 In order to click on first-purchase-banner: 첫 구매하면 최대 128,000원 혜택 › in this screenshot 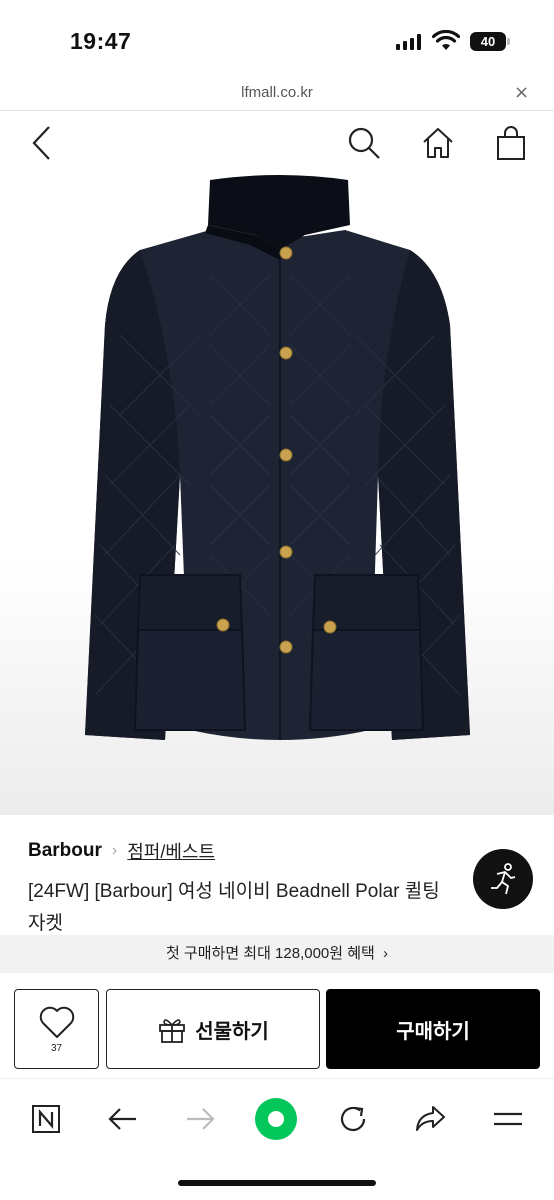, I will do `click(277, 954)`.